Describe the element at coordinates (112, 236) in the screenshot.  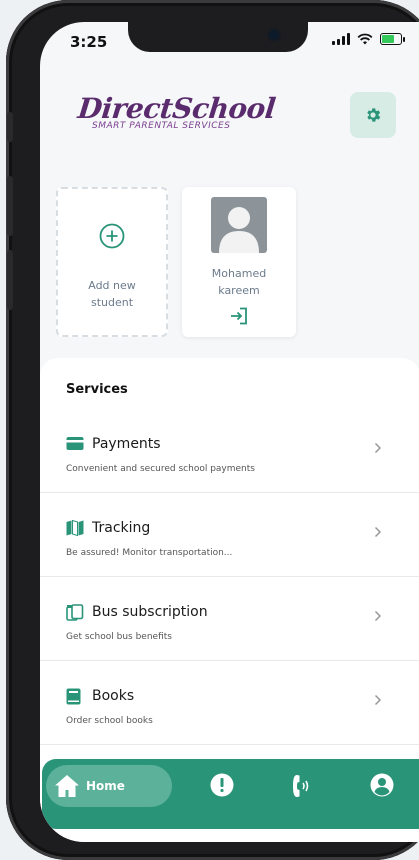
I see `add-circle-icon` at that location.